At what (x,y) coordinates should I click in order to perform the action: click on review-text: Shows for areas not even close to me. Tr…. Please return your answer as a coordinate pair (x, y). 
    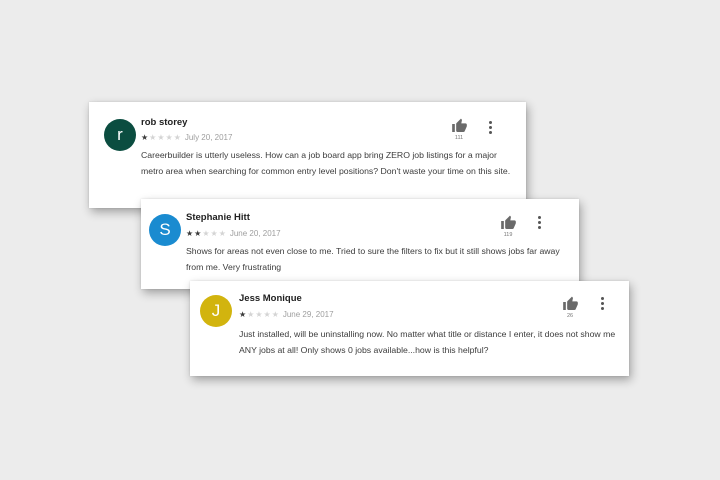
    Looking at the image, I should click on (373, 259).